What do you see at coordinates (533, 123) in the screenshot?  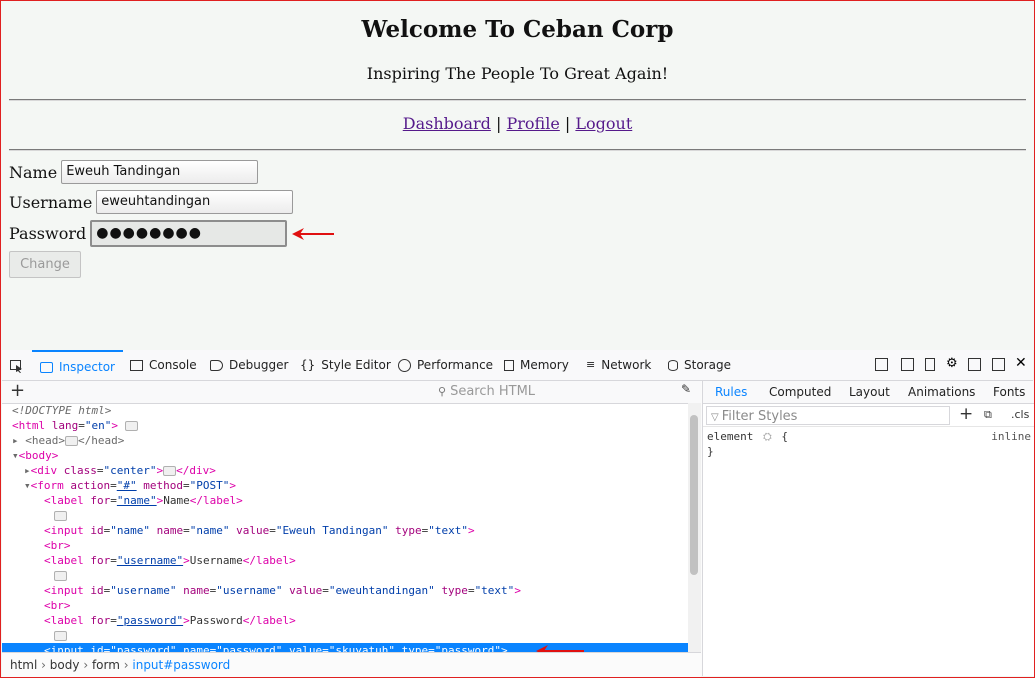 I see `nav-link-profile: Profile` at bounding box center [533, 123].